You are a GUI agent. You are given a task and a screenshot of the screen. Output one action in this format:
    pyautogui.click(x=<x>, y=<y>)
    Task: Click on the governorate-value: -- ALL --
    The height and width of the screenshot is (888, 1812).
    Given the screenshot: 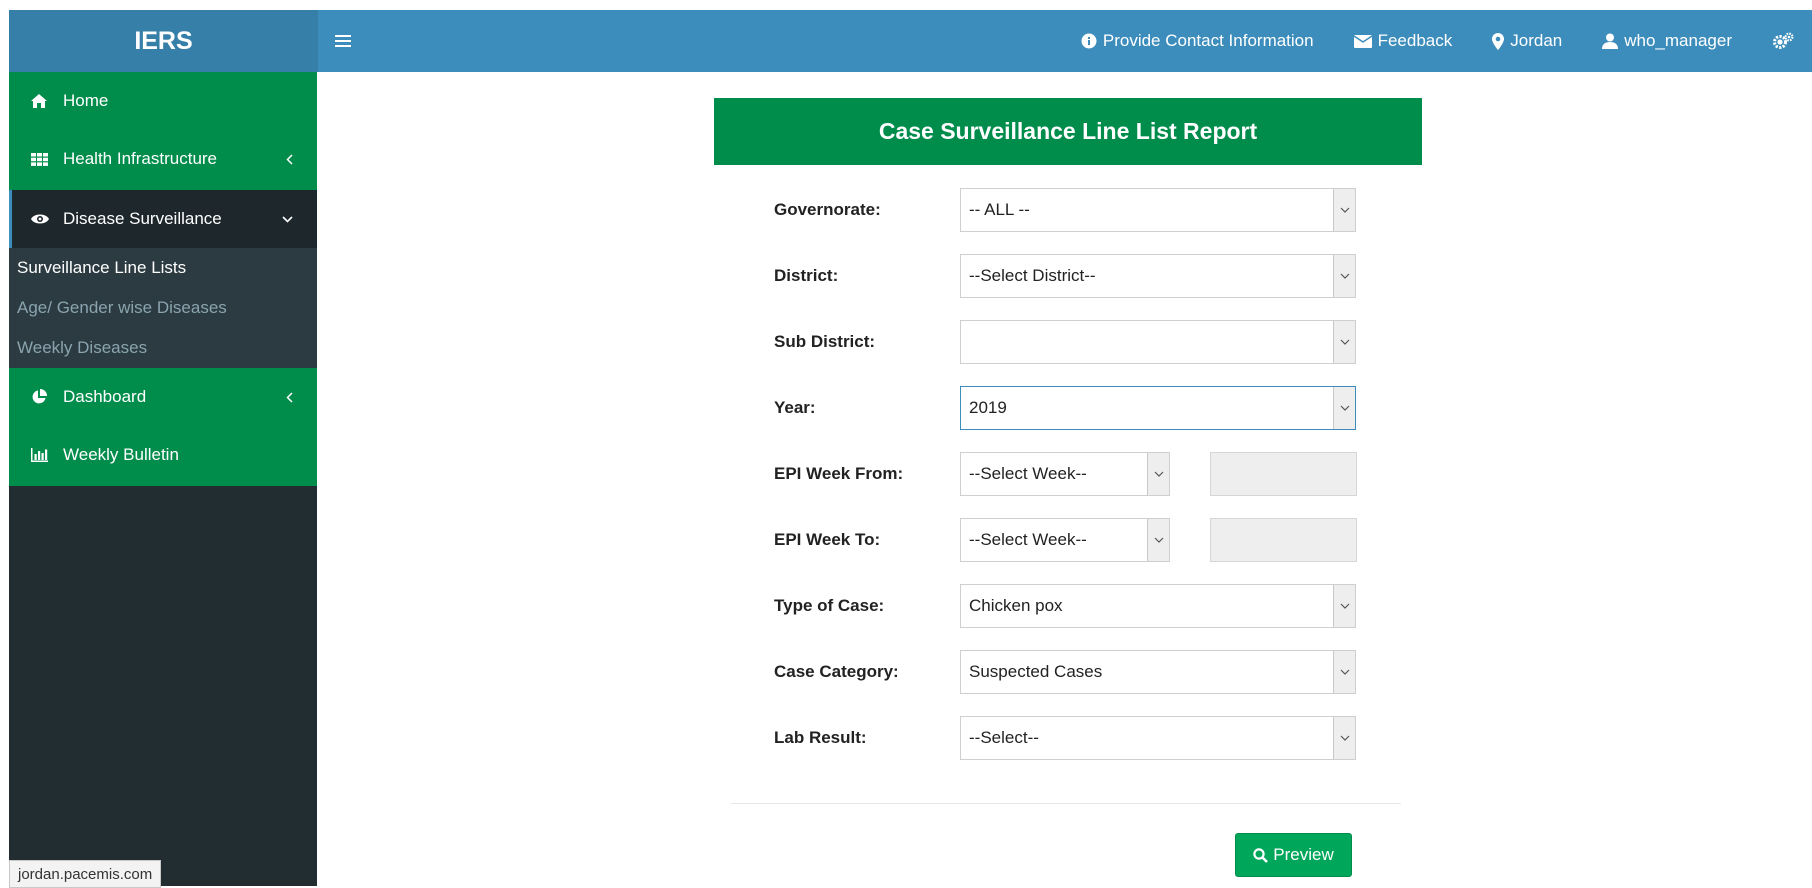 What is the action you would take?
    pyautogui.click(x=999, y=209)
    